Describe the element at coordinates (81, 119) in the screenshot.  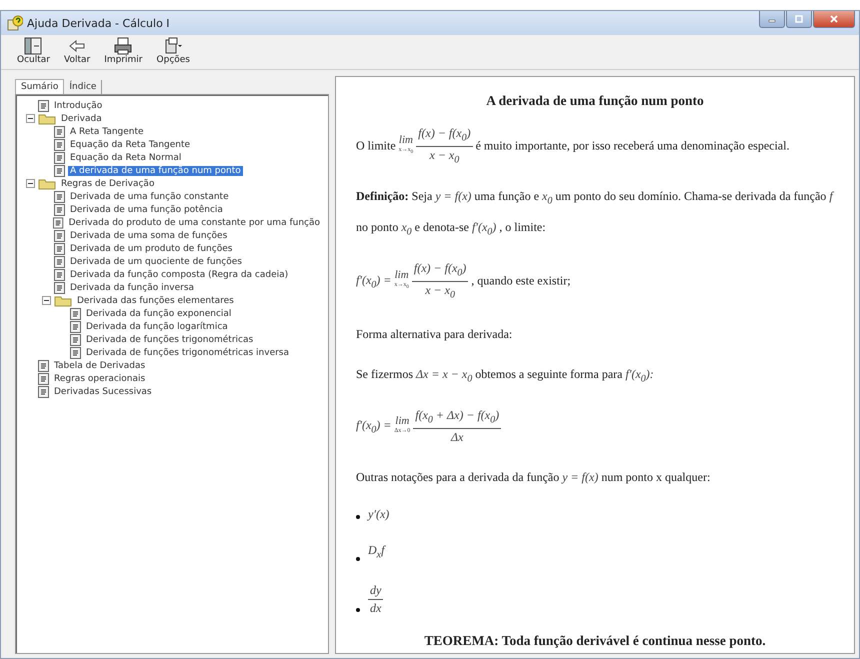
I see `tree-item: Derivada` at that location.